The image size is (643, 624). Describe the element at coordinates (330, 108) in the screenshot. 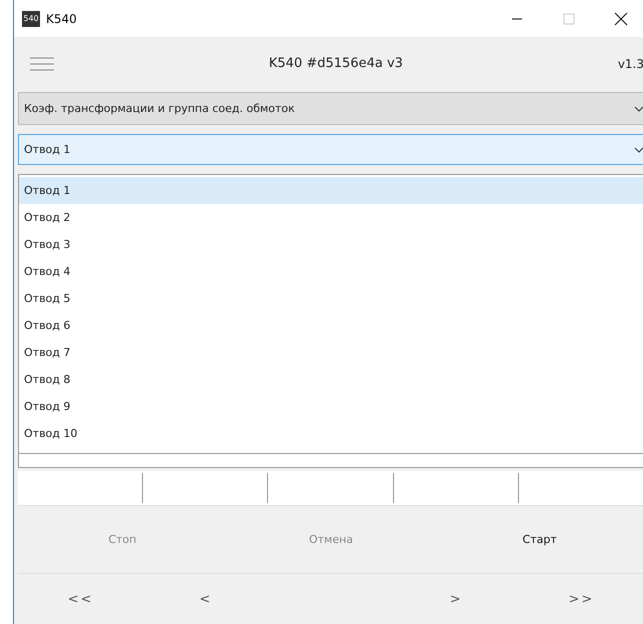

I see `mode-dropdown: Коэф. трансформации и группа соед. обмоток` at that location.